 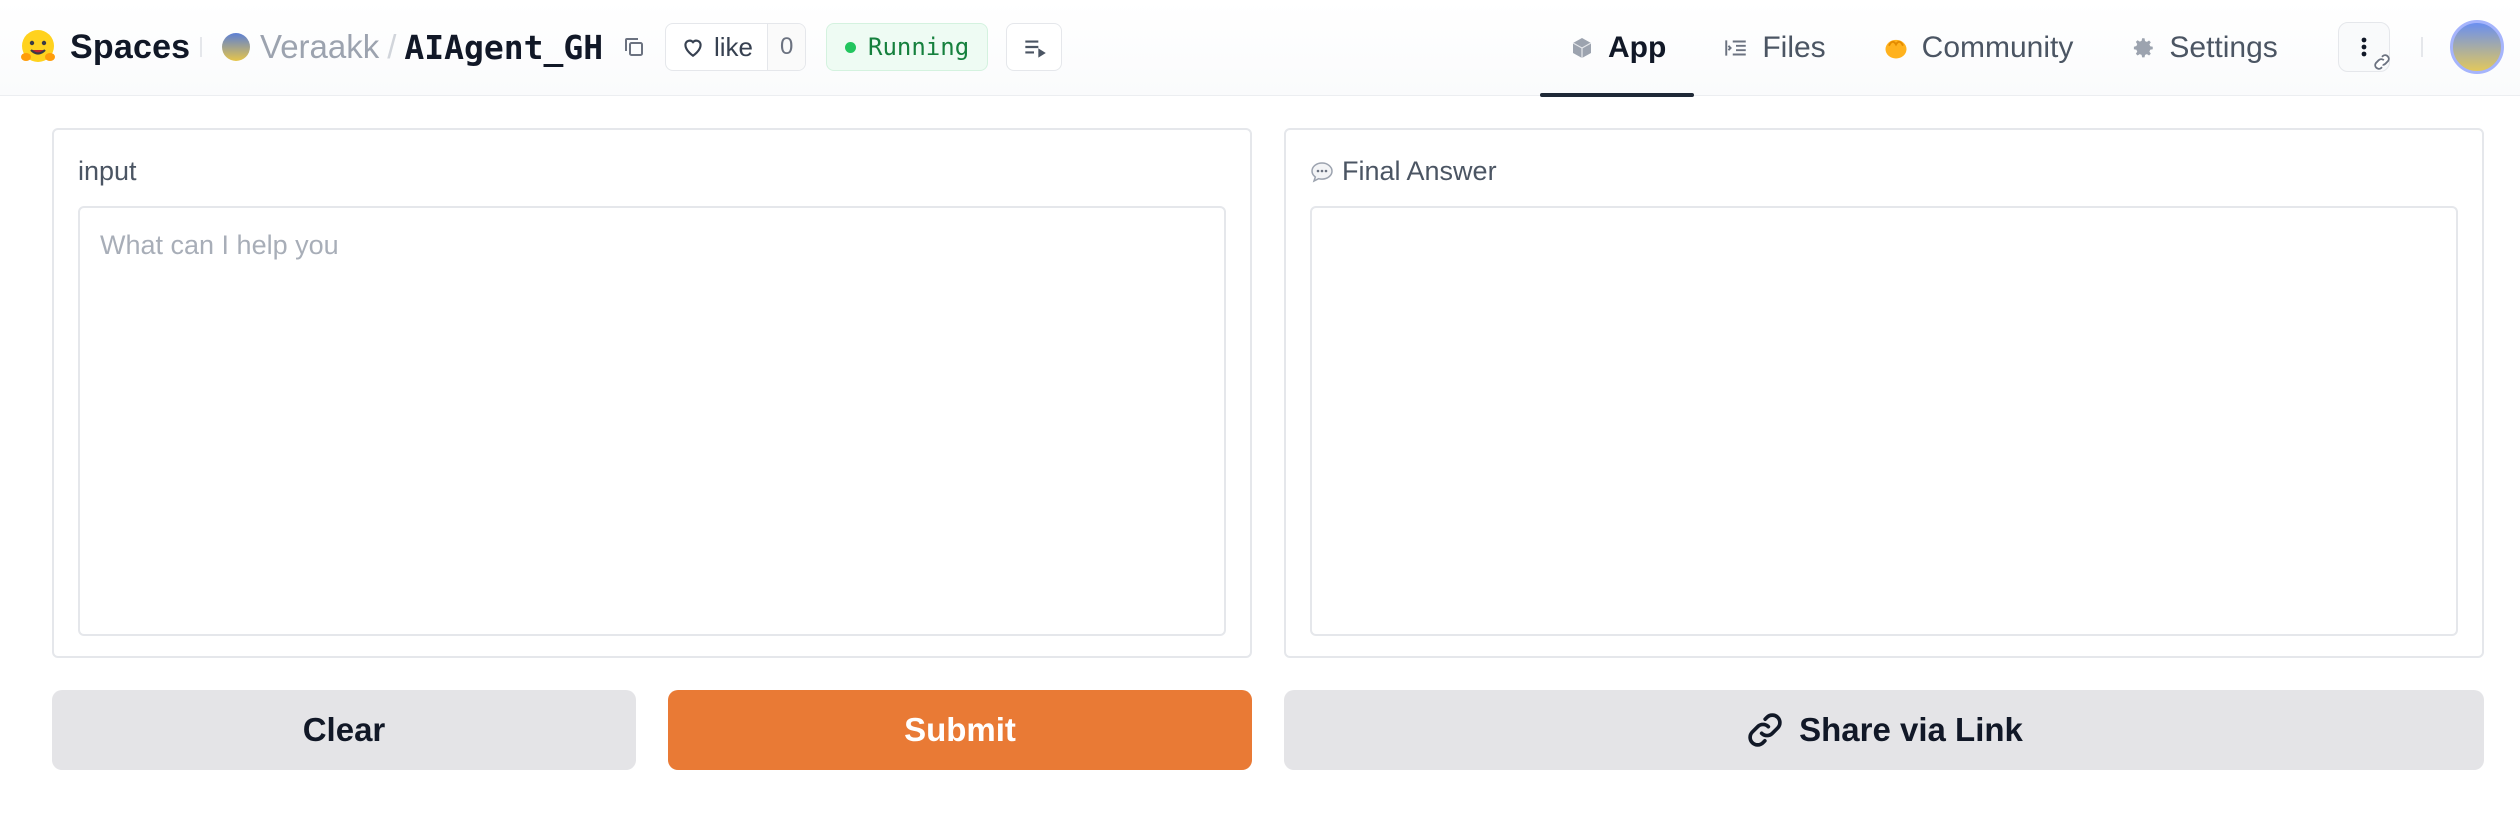 I want to click on tab-settings: Settings, so click(x=2203, y=48).